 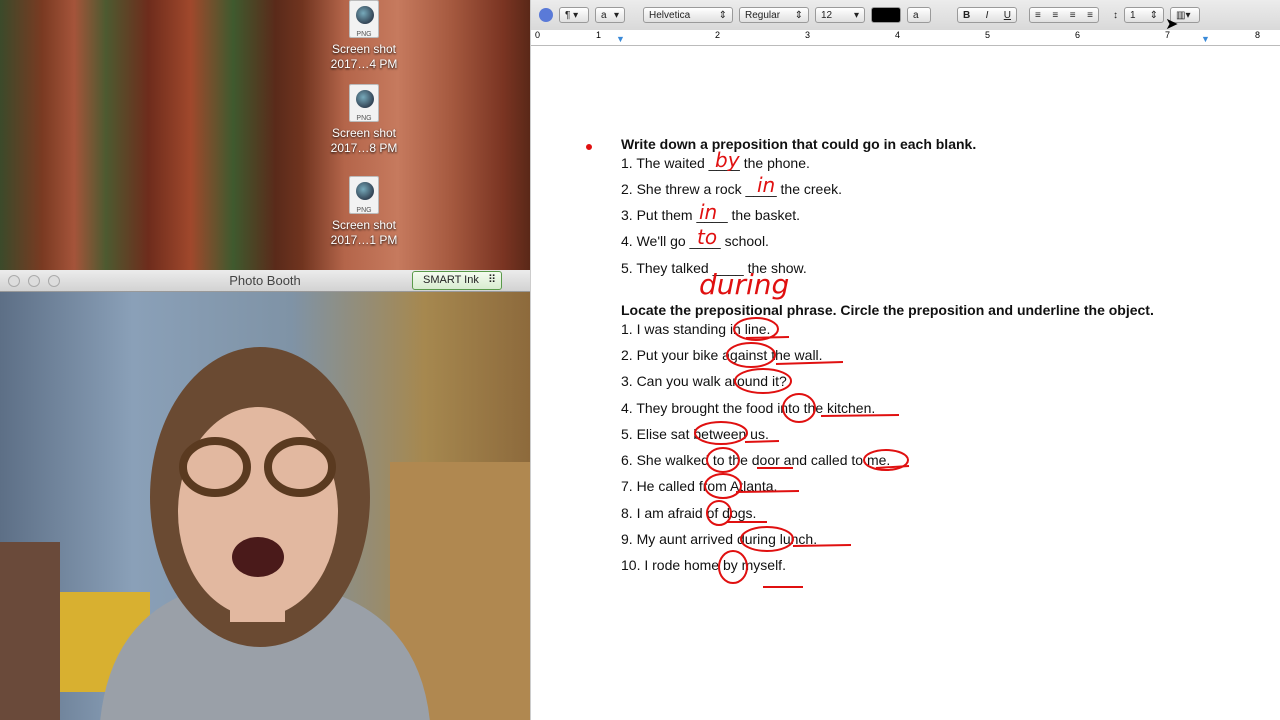 I want to click on grip-icon: ⠿, so click(x=491, y=280).